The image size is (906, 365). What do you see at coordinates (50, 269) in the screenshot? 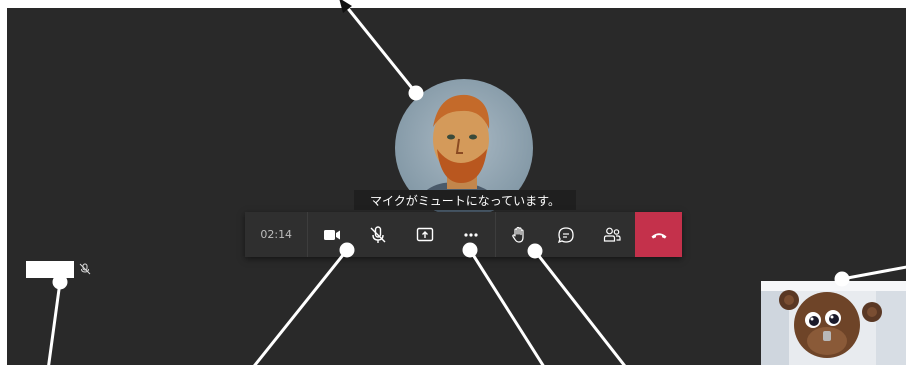
I see `self-name-tag` at bounding box center [50, 269].